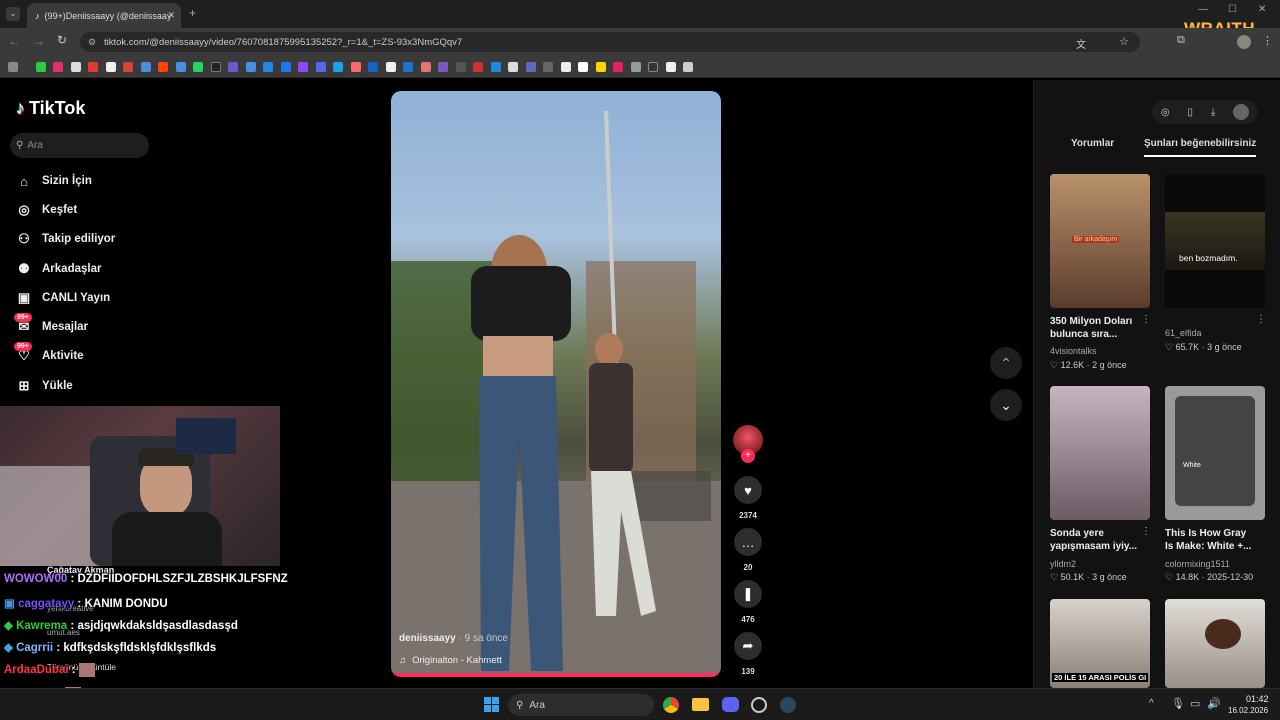  What do you see at coordinates (62, 40) in the screenshot?
I see `reload-icon: ↻` at bounding box center [62, 40].